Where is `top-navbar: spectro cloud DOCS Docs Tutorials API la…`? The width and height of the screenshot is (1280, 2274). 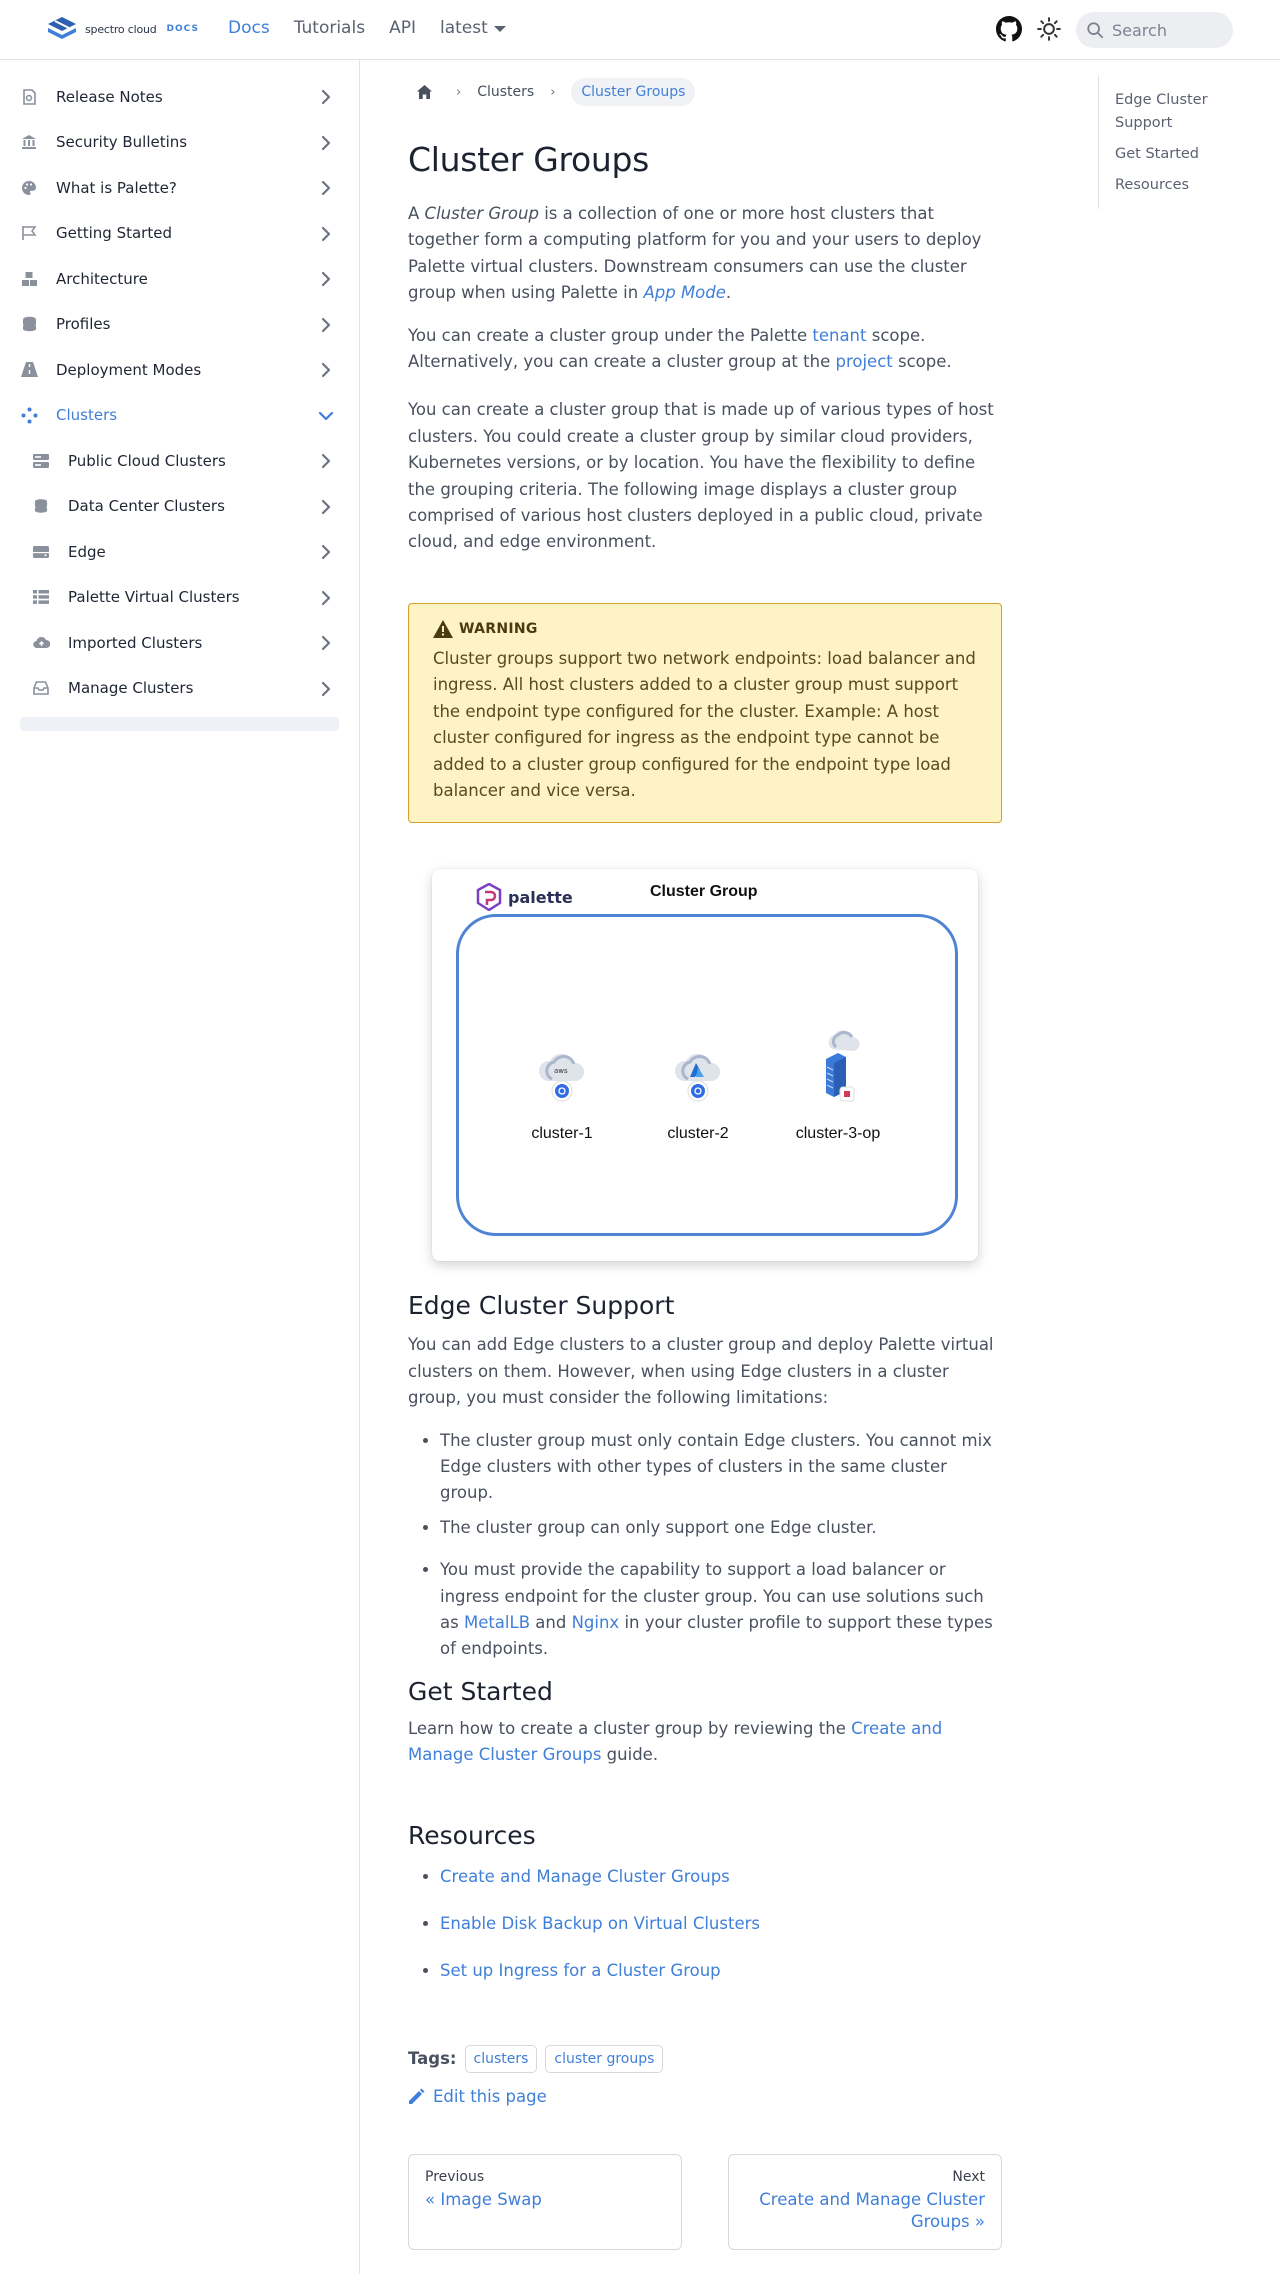 top-navbar: spectro cloud DOCS Docs Tutorials API la… is located at coordinates (640, 30).